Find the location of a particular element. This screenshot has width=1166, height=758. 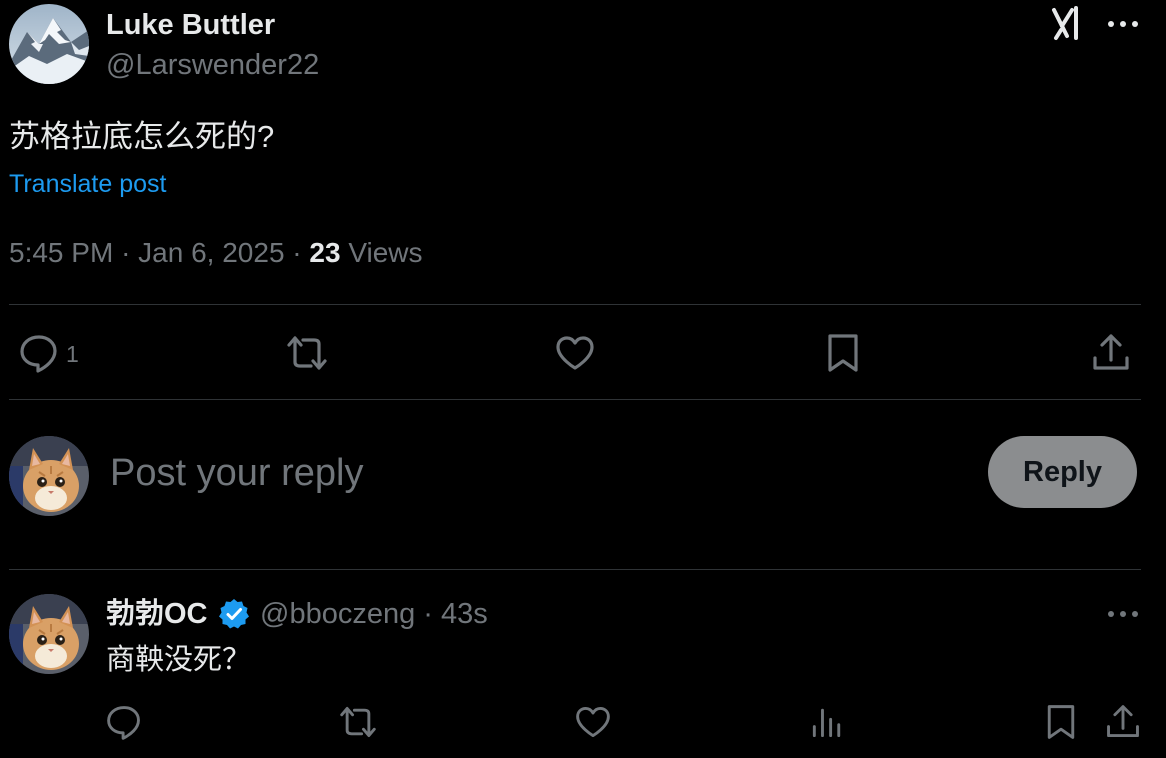

reply-input is located at coordinates (460, 473).